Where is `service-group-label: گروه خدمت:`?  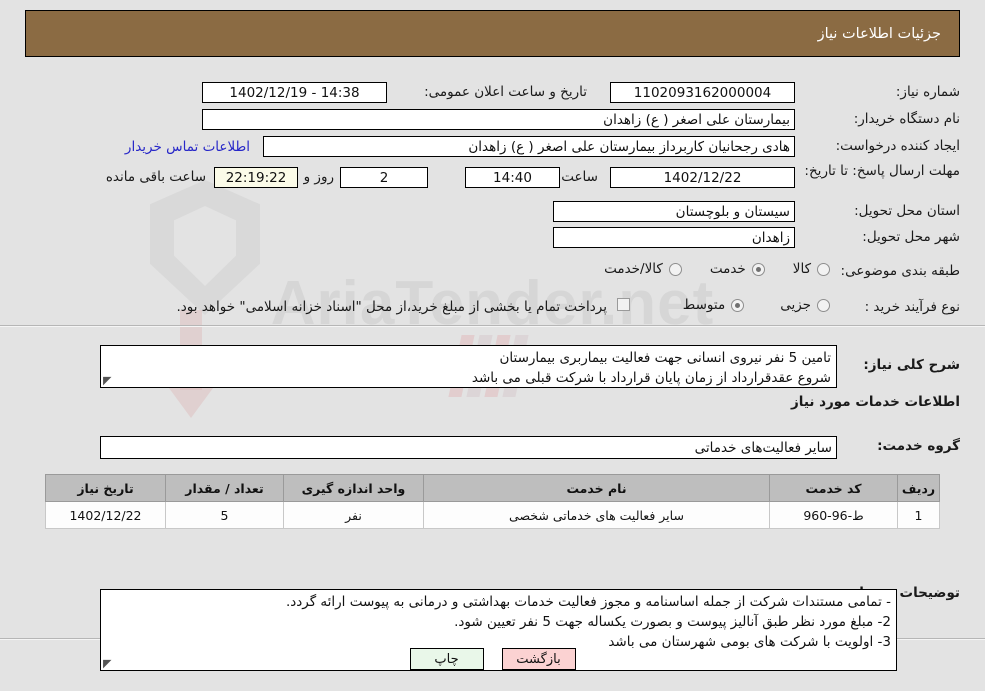 service-group-label: گروه خدمت: is located at coordinates (918, 446).